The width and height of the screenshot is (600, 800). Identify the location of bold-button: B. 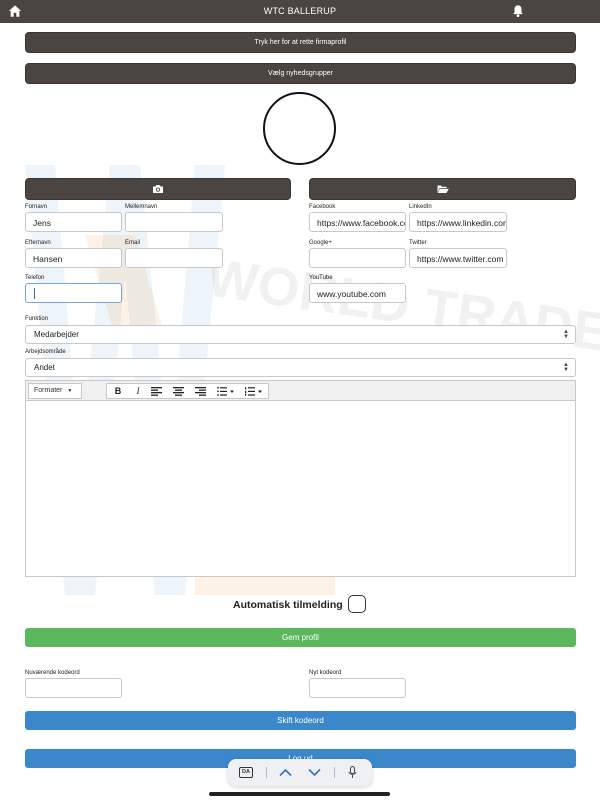
(118, 391).